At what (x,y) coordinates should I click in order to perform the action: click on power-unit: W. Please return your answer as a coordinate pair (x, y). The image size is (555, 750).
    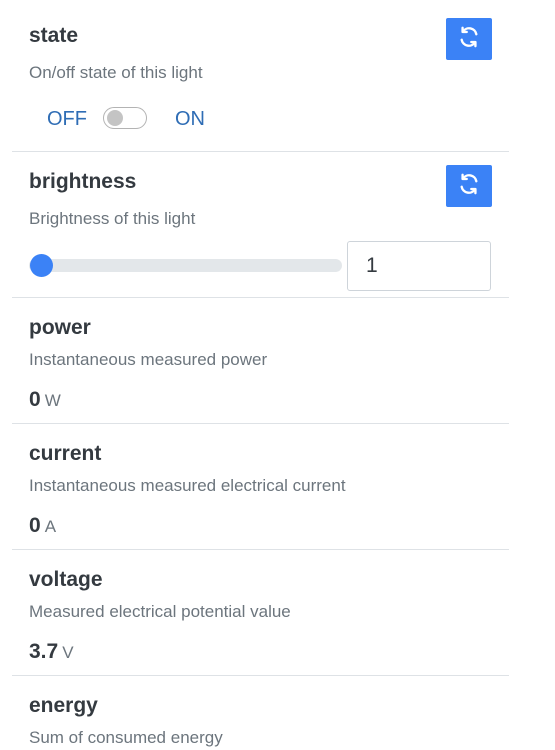
    Looking at the image, I should click on (52, 400).